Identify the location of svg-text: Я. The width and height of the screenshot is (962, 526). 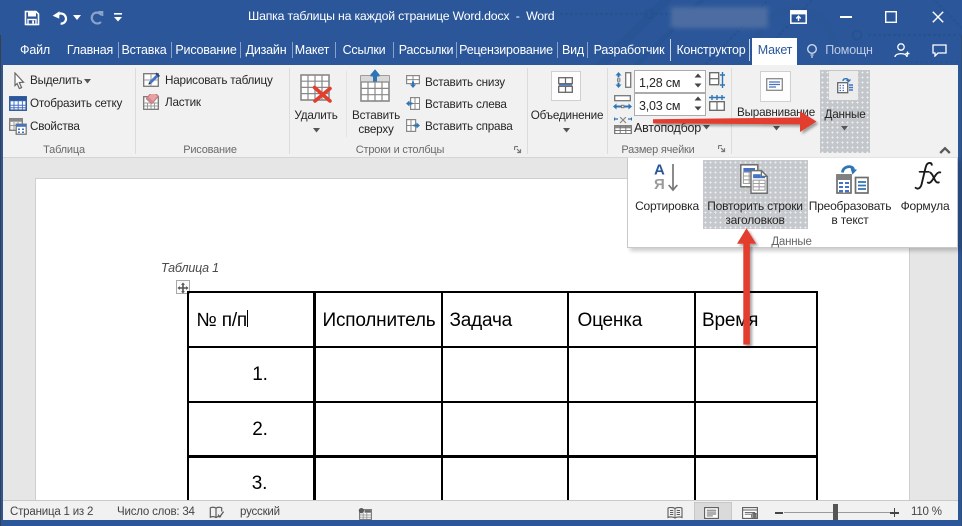
(659, 184).